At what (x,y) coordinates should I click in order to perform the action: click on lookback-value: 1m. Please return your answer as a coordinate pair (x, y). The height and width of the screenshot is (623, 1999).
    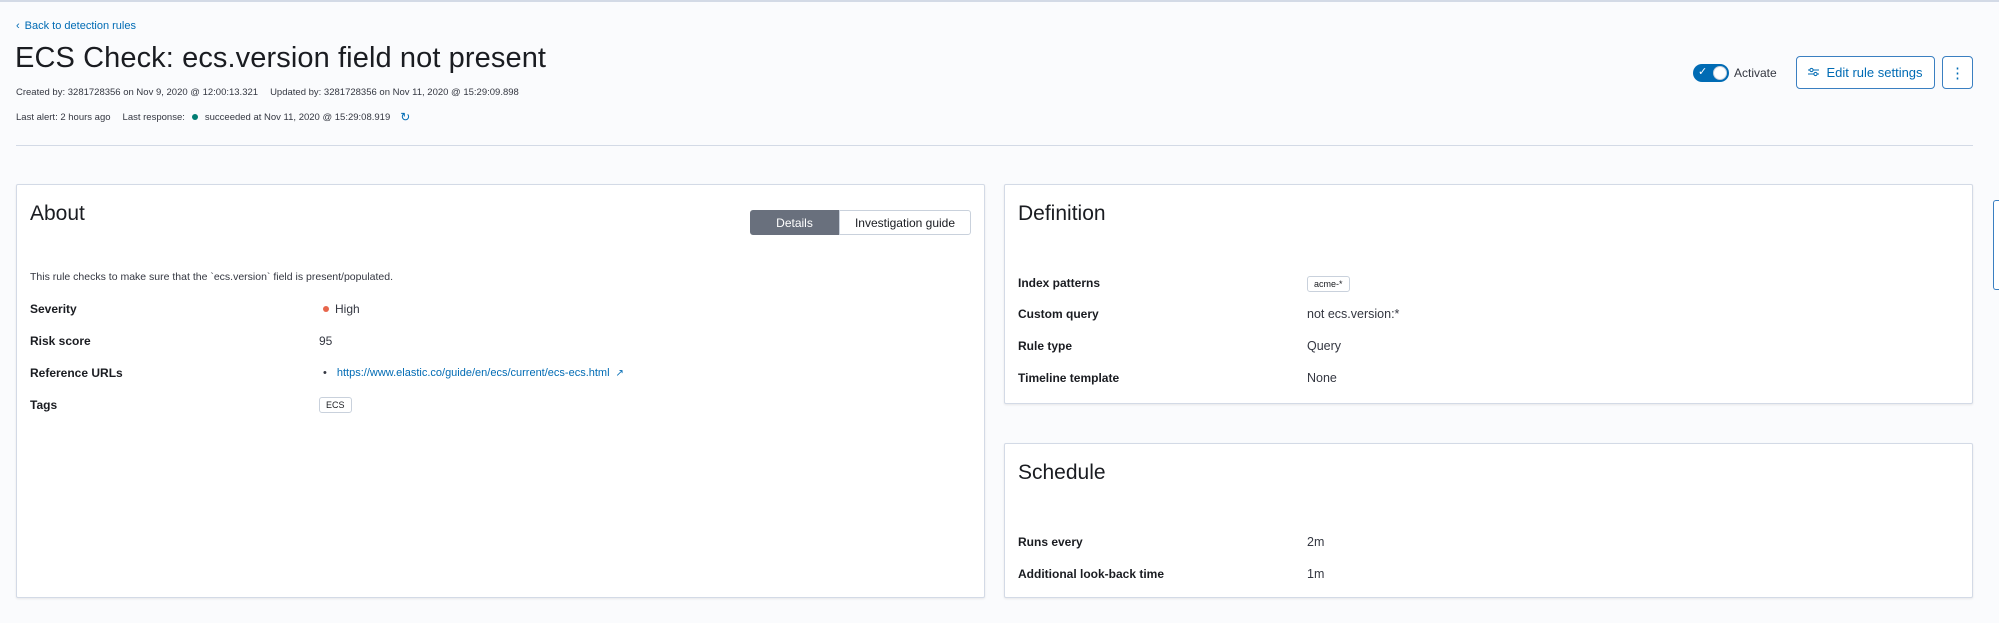
    Looking at the image, I should click on (1316, 574).